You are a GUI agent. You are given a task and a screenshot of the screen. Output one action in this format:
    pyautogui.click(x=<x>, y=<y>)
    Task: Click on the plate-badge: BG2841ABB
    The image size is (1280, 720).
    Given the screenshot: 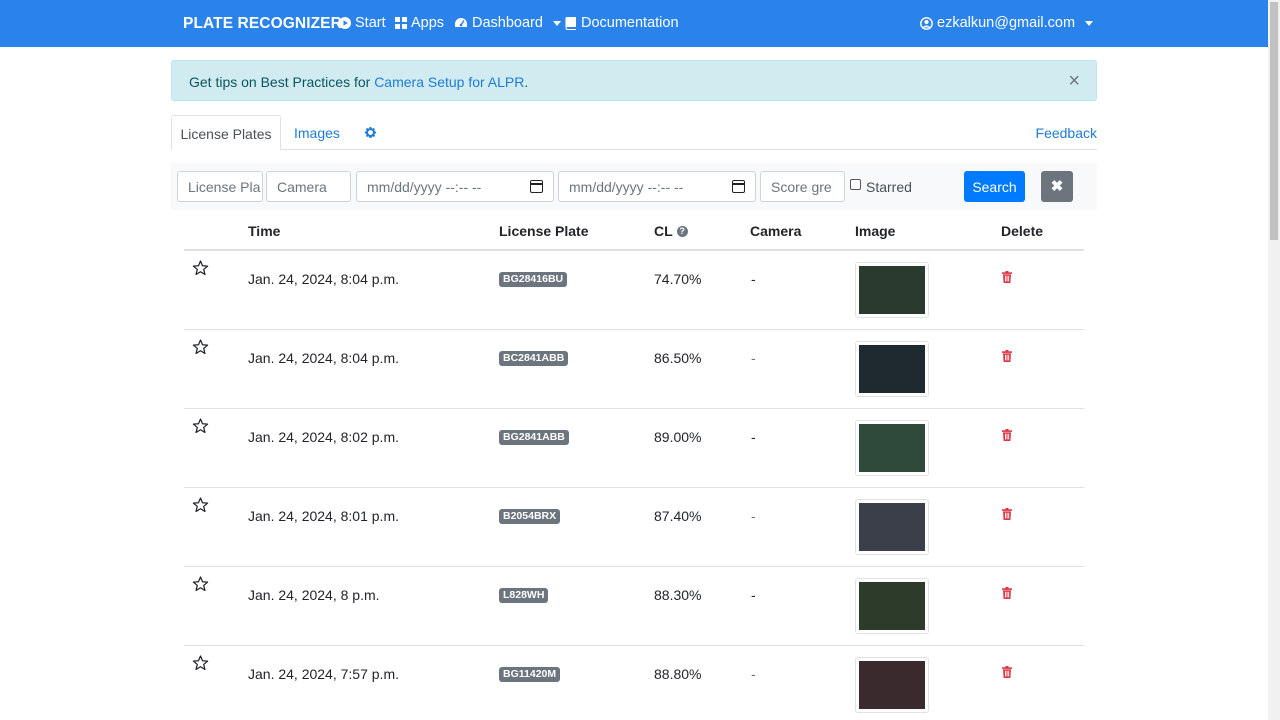 What is the action you would take?
    pyautogui.click(x=534, y=437)
    